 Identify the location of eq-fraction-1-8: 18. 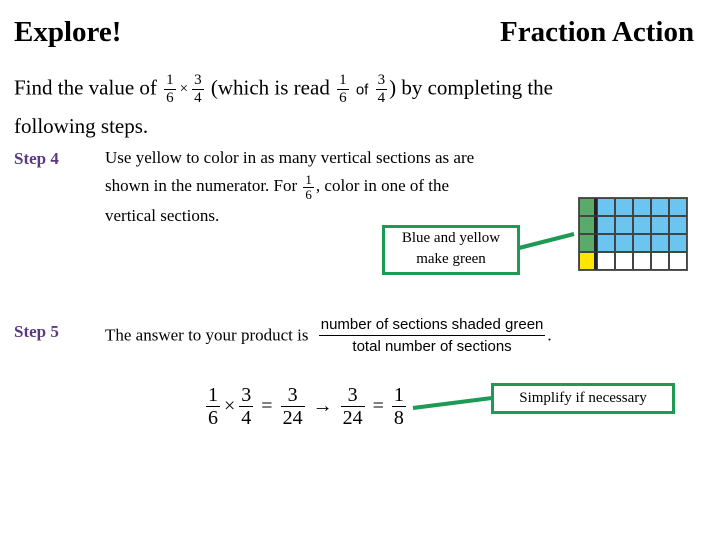
(398, 406).